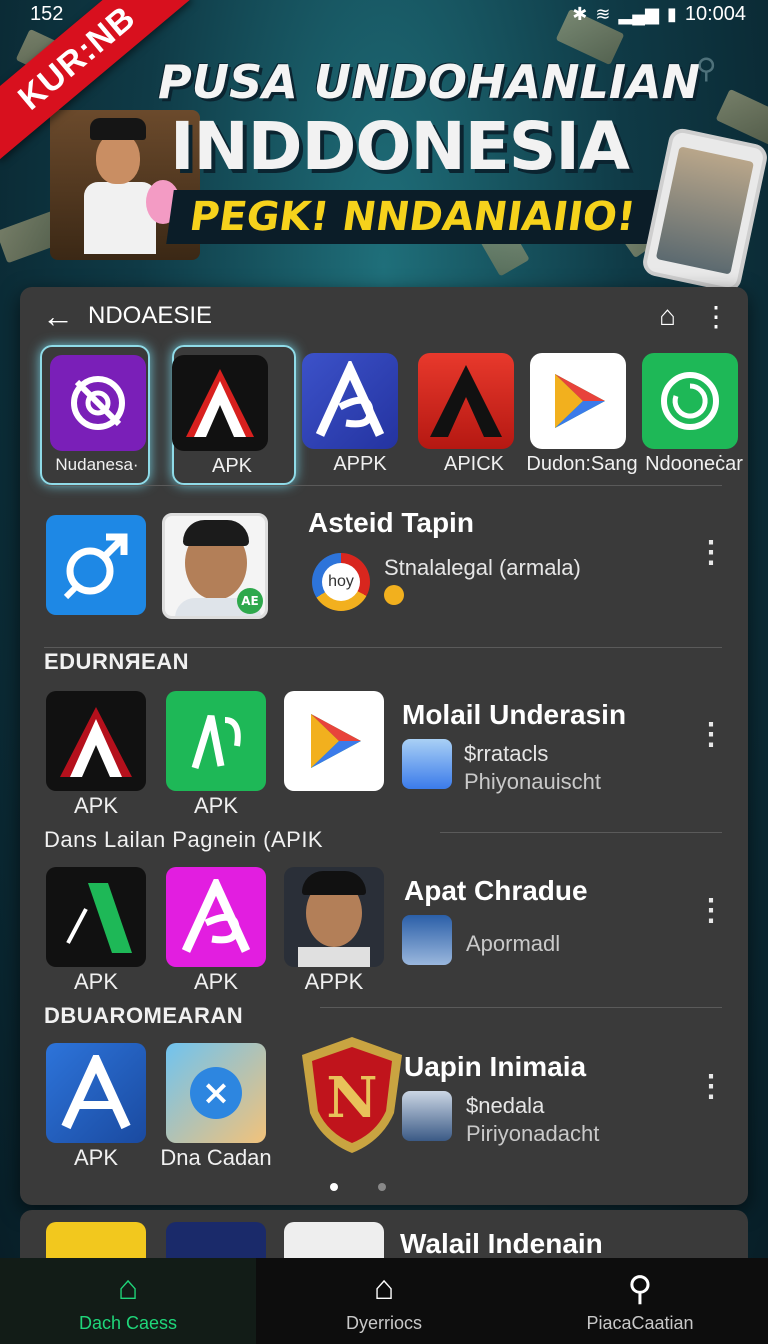  What do you see at coordinates (603, 13) in the screenshot?
I see `wifi-icon: ≋` at bounding box center [603, 13].